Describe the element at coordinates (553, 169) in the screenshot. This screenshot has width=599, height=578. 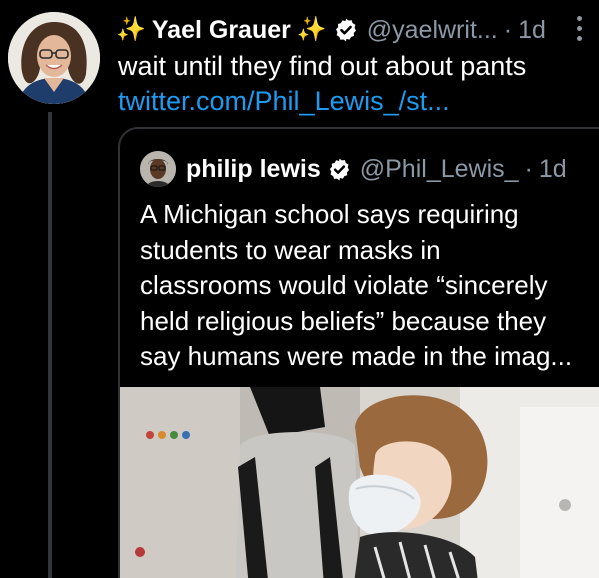
I see `quoted-timestamp: 1d` at that location.